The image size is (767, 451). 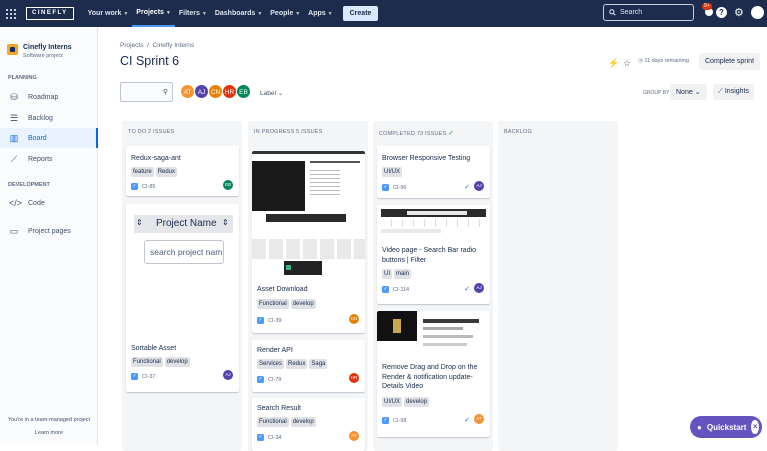 What do you see at coordinates (131, 45) in the screenshot?
I see `breadcrumb-projects: Projects` at bounding box center [131, 45].